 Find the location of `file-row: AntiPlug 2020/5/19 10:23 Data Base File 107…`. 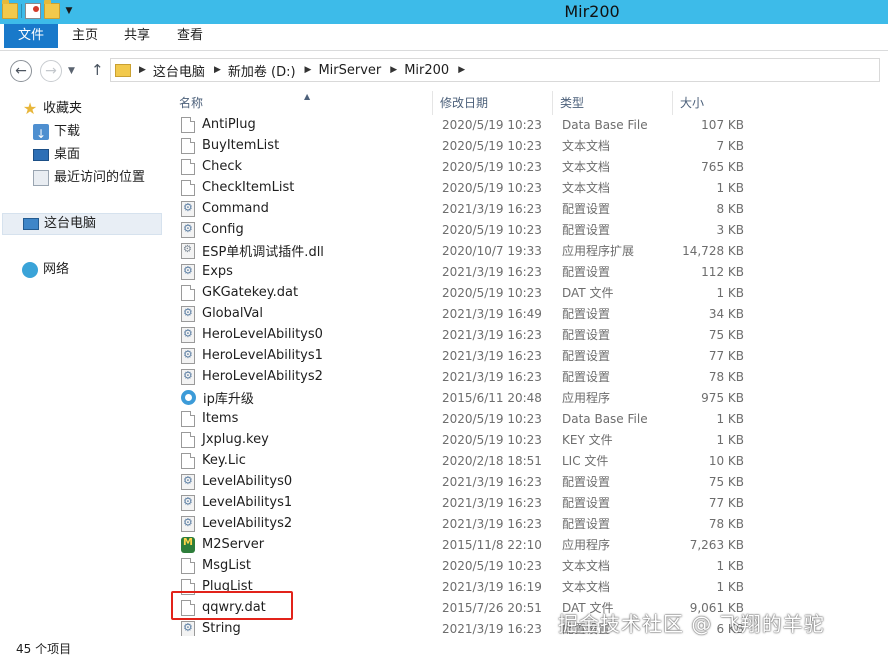

file-row: AntiPlug 2020/5/19 10:23 Data Base File 107… is located at coordinates (463, 124).